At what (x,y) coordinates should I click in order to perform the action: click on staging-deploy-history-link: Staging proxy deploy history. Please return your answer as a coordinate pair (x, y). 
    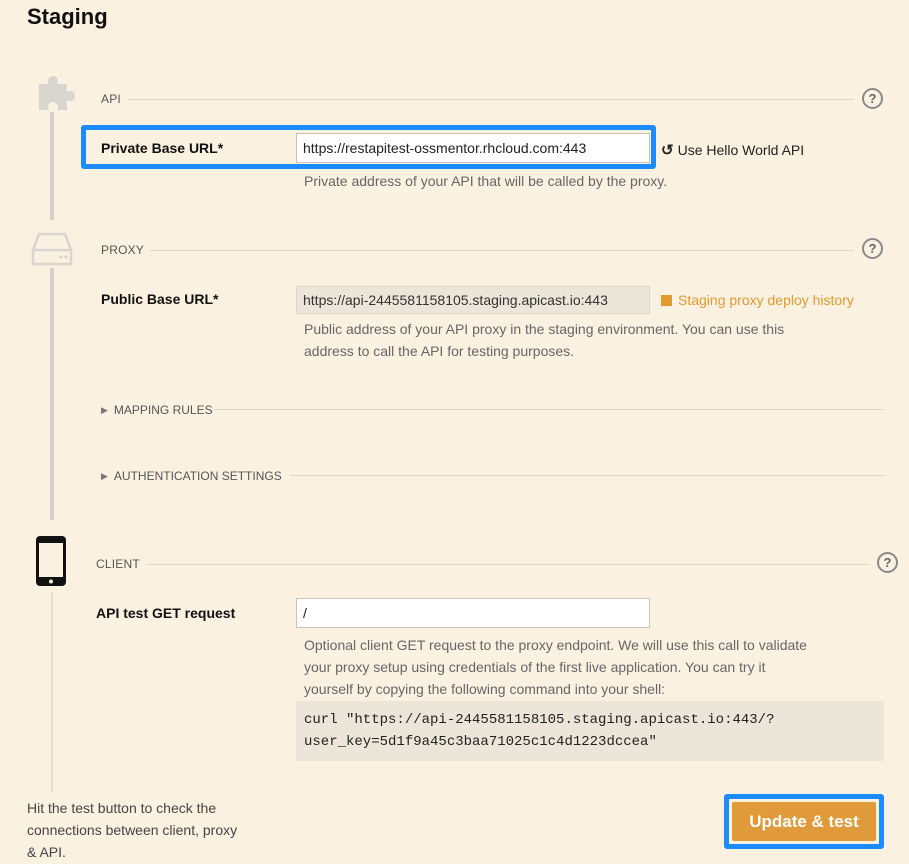
    Looking at the image, I should click on (757, 300).